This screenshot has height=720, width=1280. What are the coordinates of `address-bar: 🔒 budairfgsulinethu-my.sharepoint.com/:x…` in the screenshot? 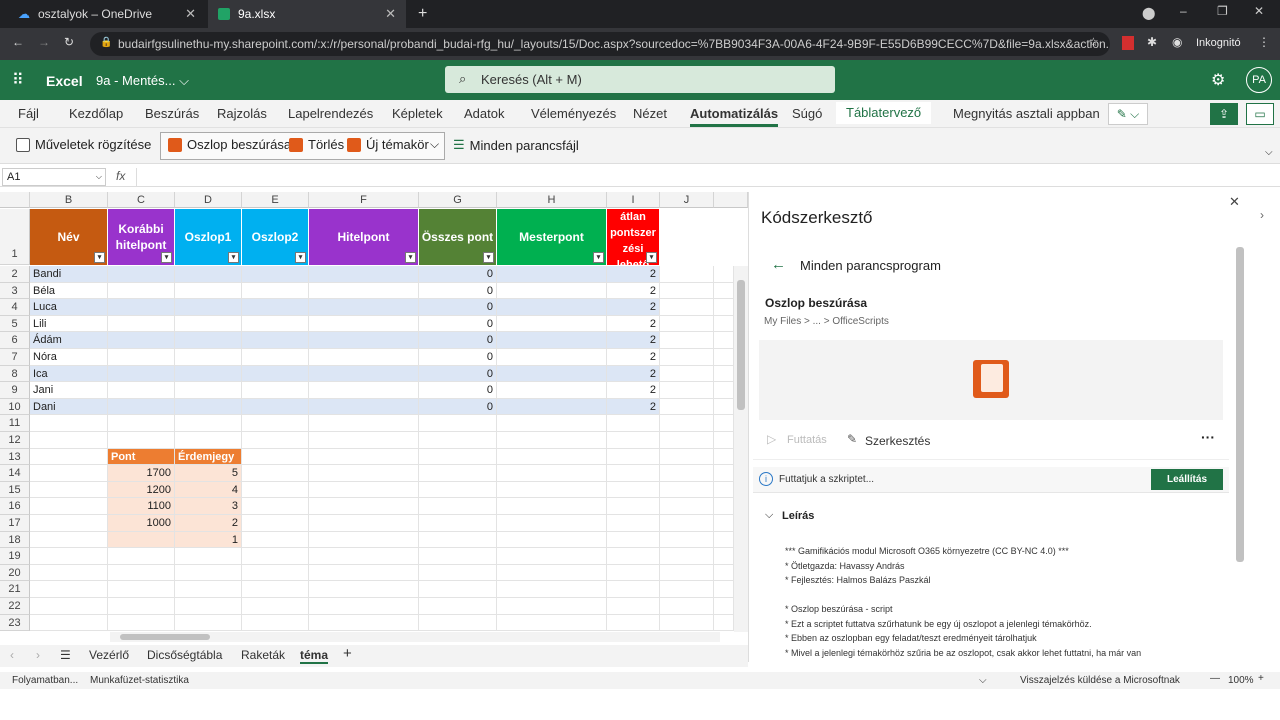 It's located at (600, 44).